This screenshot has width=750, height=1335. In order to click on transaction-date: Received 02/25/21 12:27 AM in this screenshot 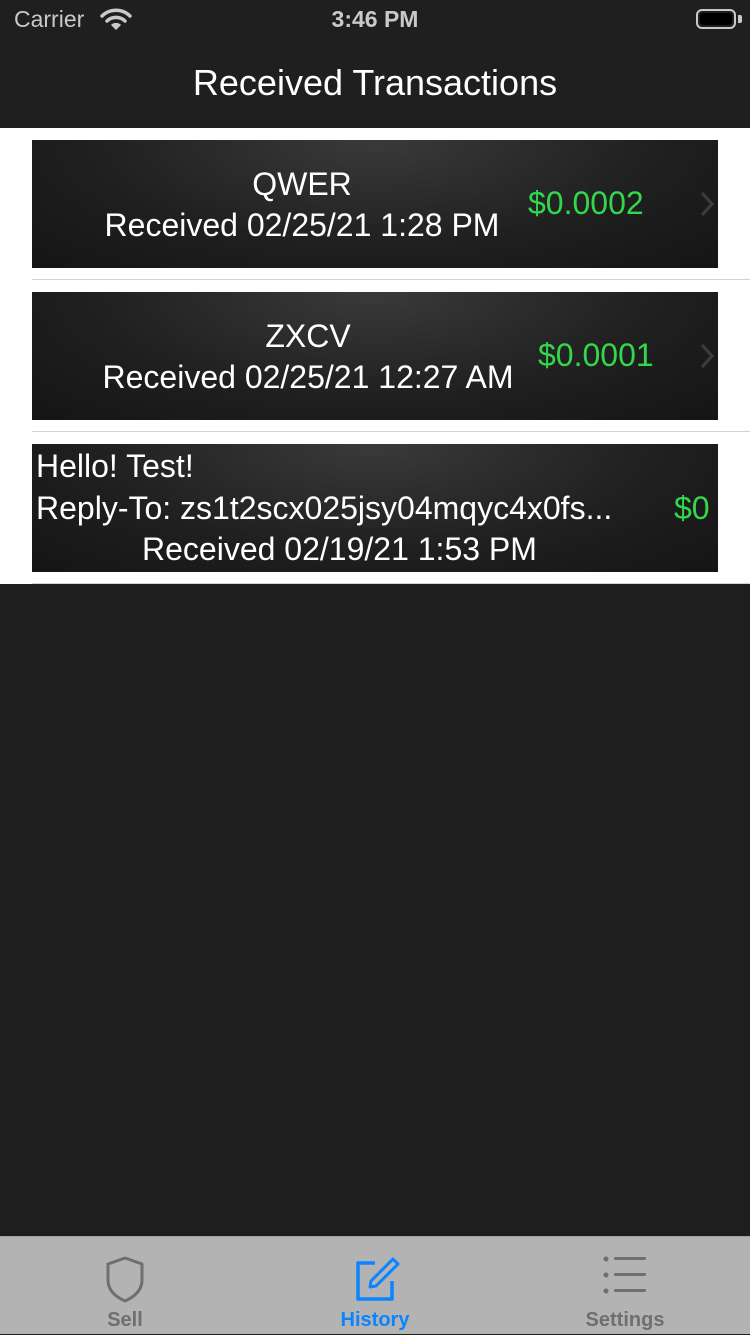, I will do `click(308, 377)`.